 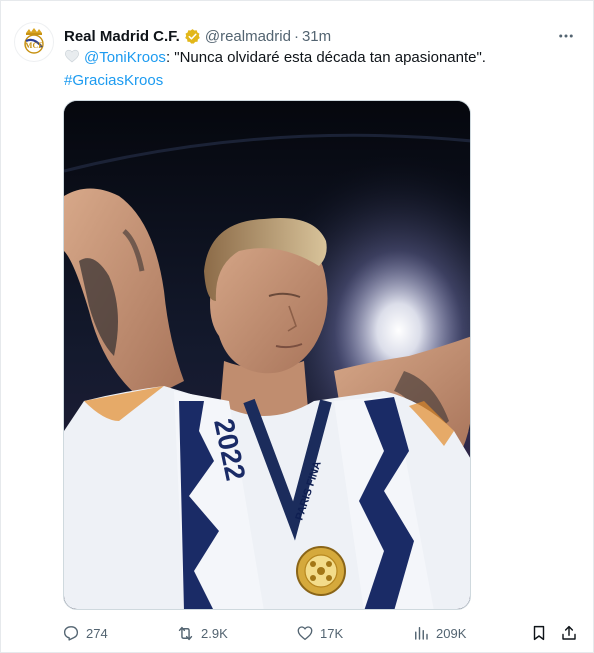 What do you see at coordinates (332, 633) in the screenshot?
I see `like-count: 17K` at bounding box center [332, 633].